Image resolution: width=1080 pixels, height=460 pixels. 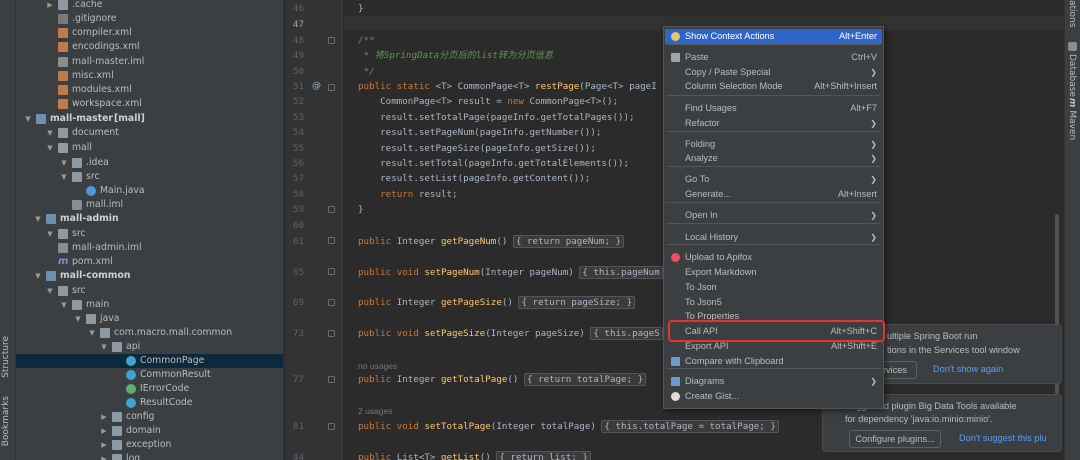 What do you see at coordinates (149, 456) in the screenshot?
I see `tree-item: ▶ log` at bounding box center [149, 456].